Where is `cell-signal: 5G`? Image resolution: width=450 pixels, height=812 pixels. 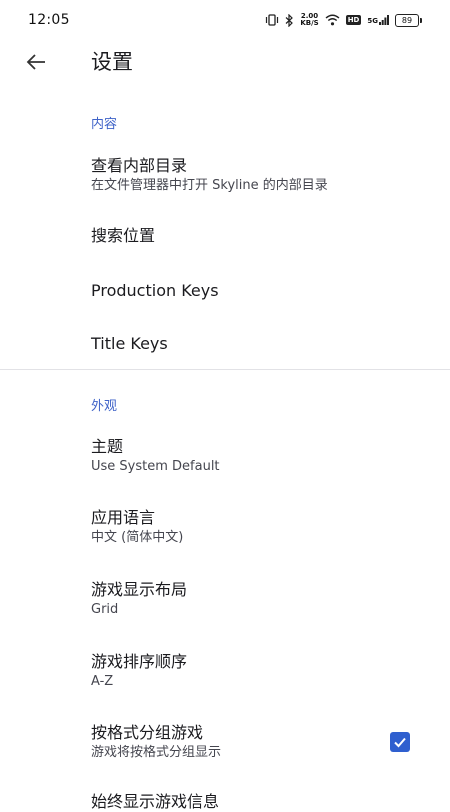 cell-signal: 5G is located at coordinates (378, 20).